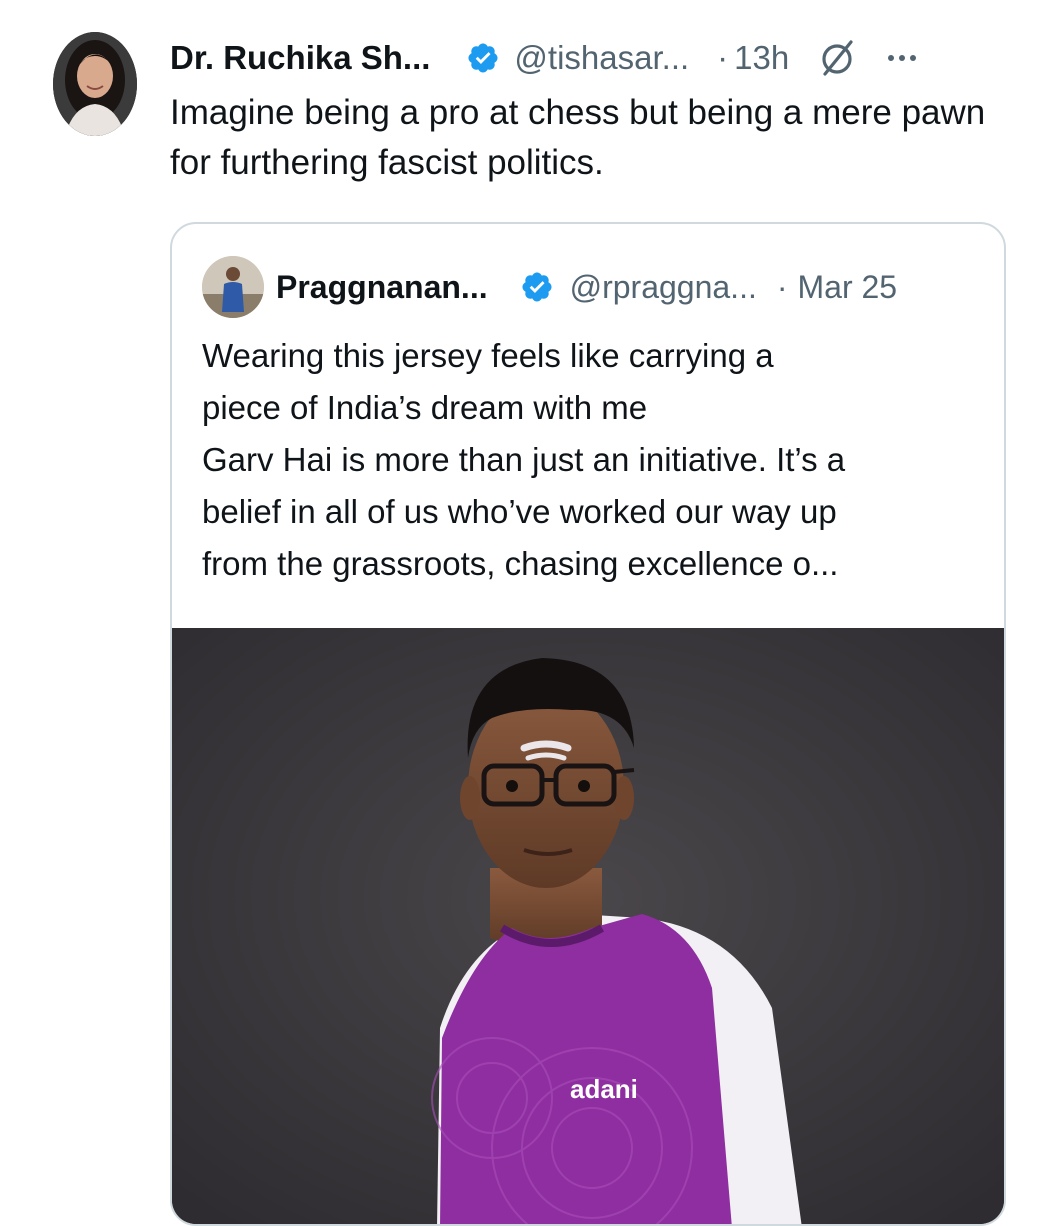 The height and width of the screenshot is (1226, 1048). What do you see at coordinates (233, 287) in the screenshot?
I see `quoted-author-avatar` at bounding box center [233, 287].